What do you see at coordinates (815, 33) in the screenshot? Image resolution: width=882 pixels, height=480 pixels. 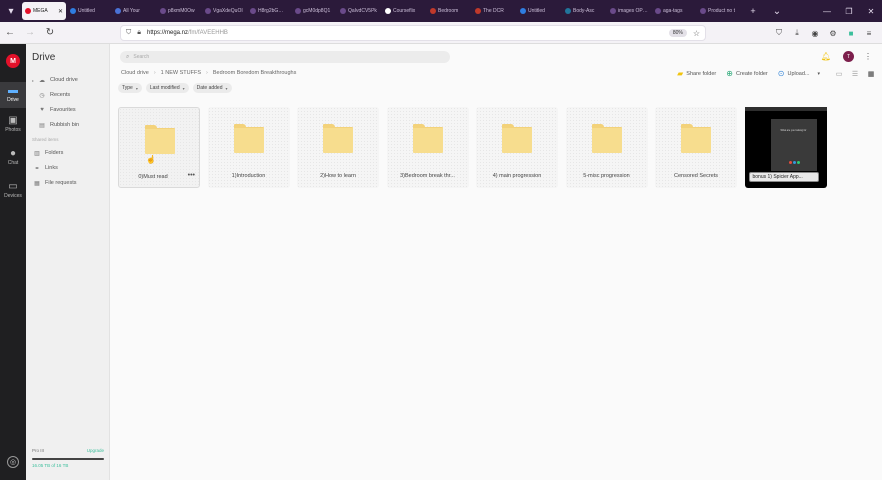 I see `account-icon: ◉` at bounding box center [815, 33].